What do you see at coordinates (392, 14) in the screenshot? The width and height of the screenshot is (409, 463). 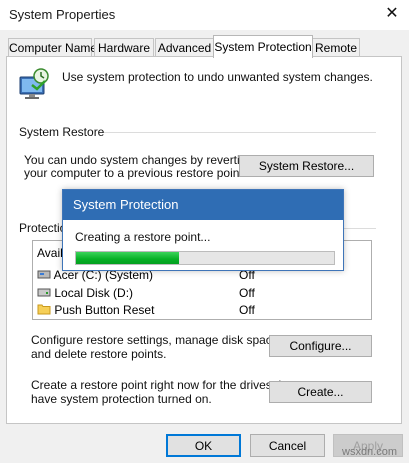 I see `close-icon: ✕` at bounding box center [392, 14].